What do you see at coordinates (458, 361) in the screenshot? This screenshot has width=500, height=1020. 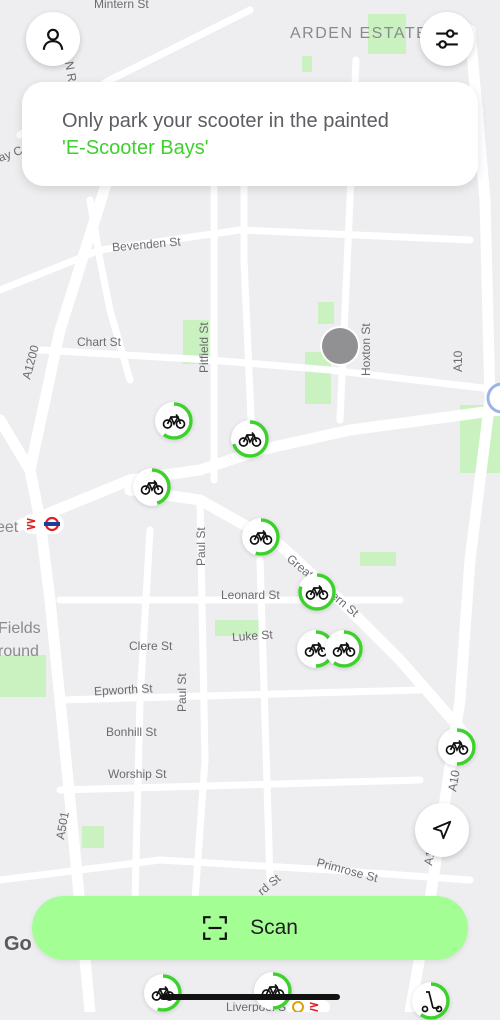 I see `street-label: A10` at bounding box center [458, 361].